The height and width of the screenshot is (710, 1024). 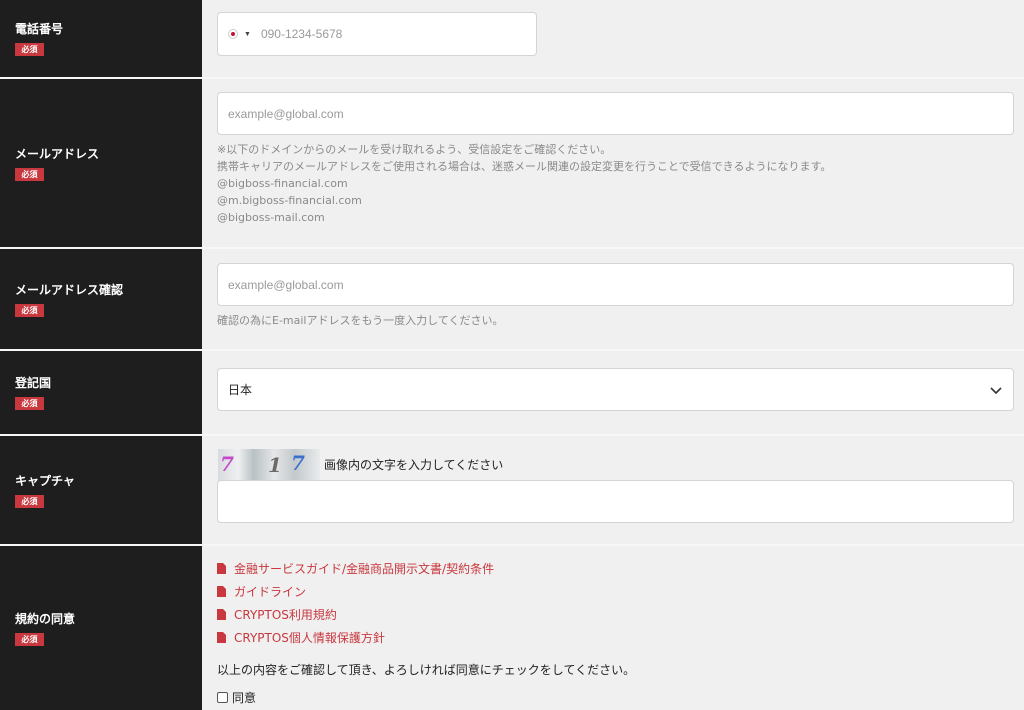 What do you see at coordinates (289, 200) in the screenshot?
I see `email-note-line: @m.bigboss-financial.com` at bounding box center [289, 200].